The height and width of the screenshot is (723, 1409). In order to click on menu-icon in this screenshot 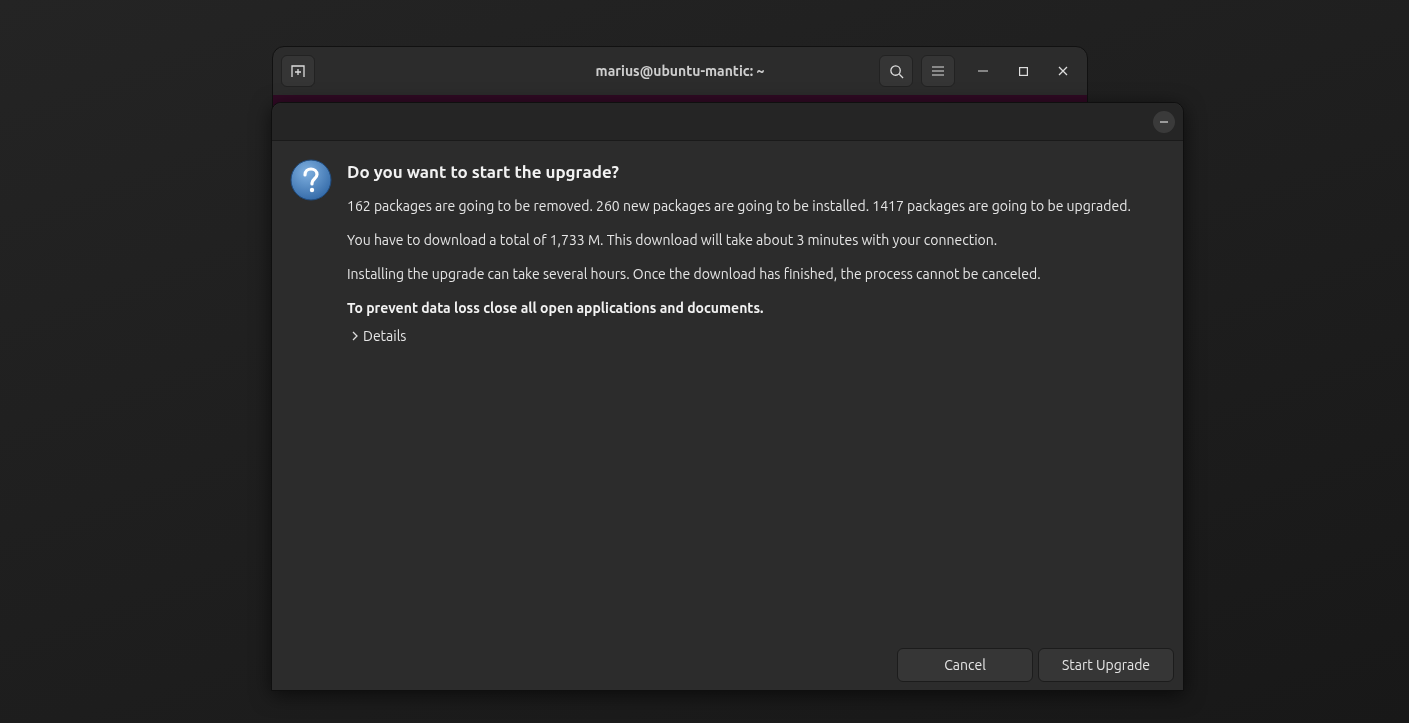, I will do `click(938, 71)`.